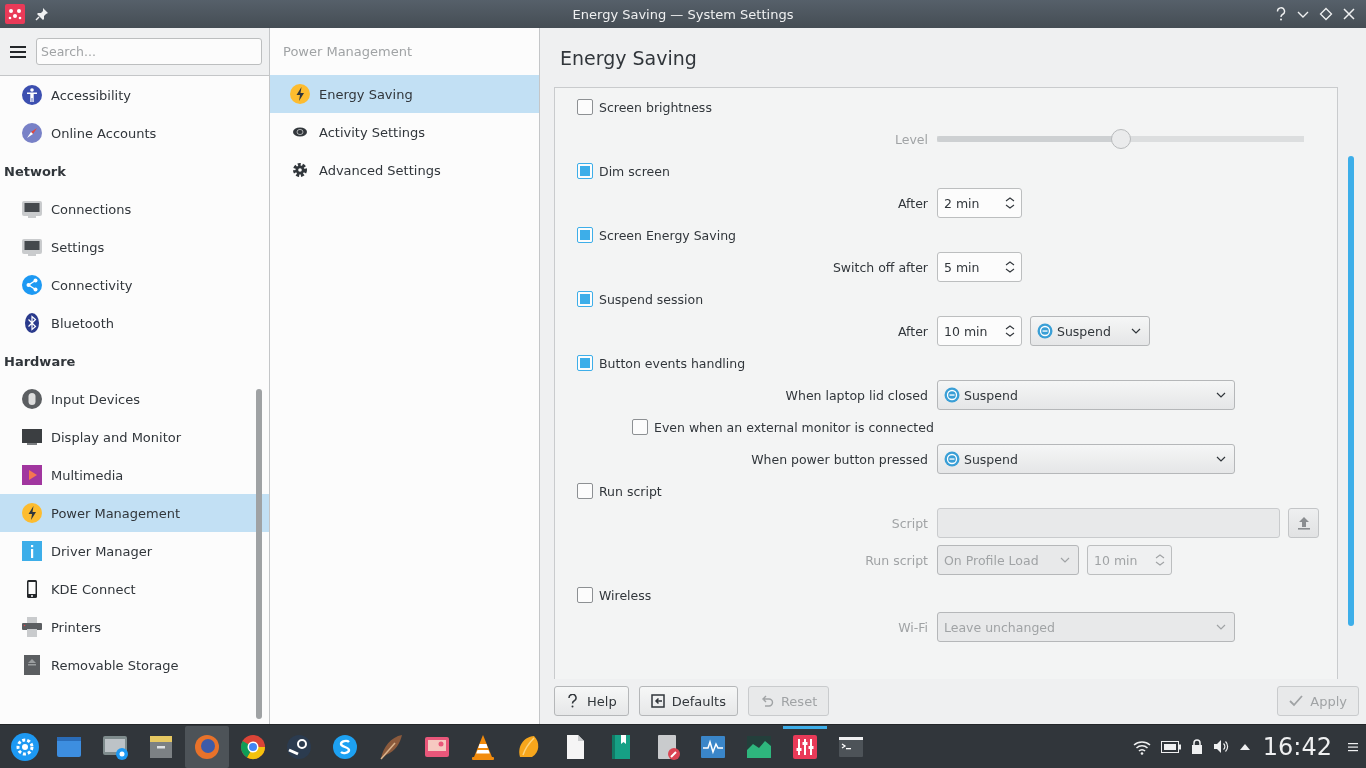  I want to click on sidebar-item: Settings, so click(134, 247).